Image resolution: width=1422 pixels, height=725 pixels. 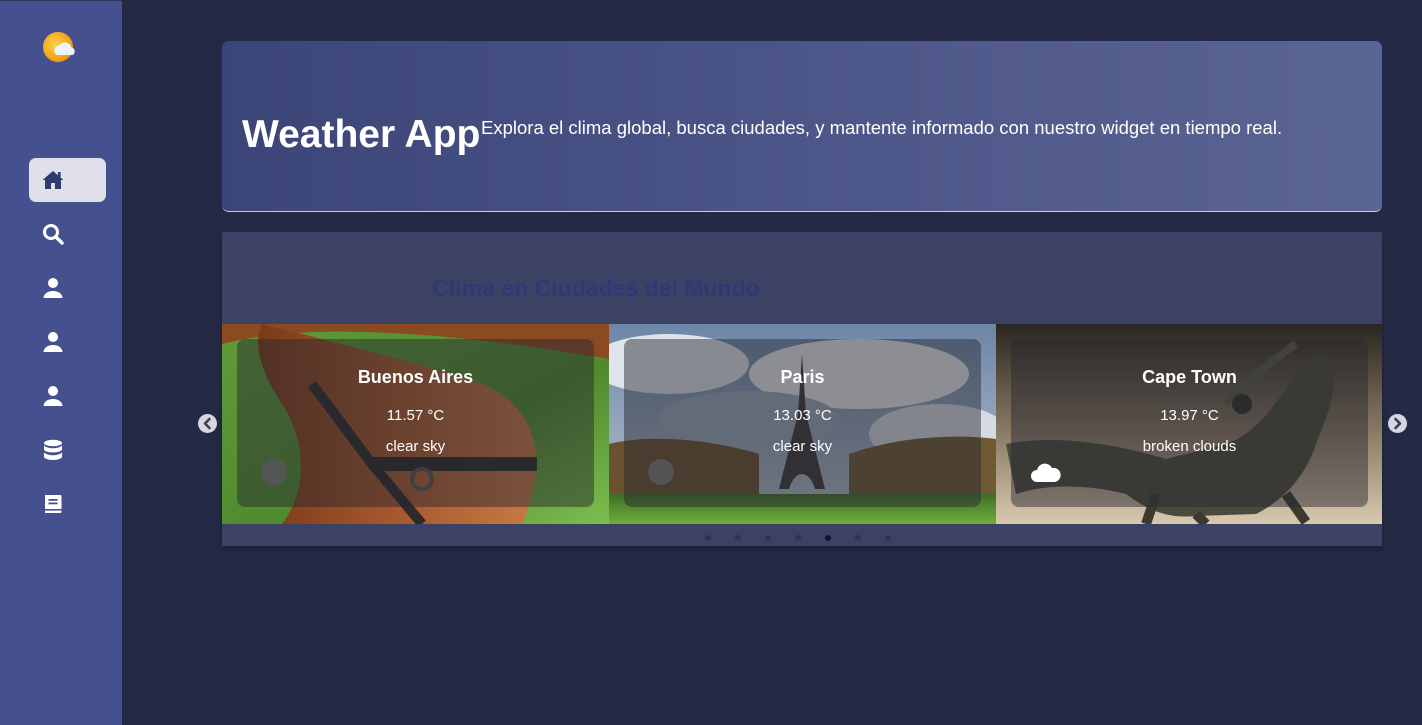 I want to click on section-title: Clima en Ciudades del Mundo, so click(x=596, y=288).